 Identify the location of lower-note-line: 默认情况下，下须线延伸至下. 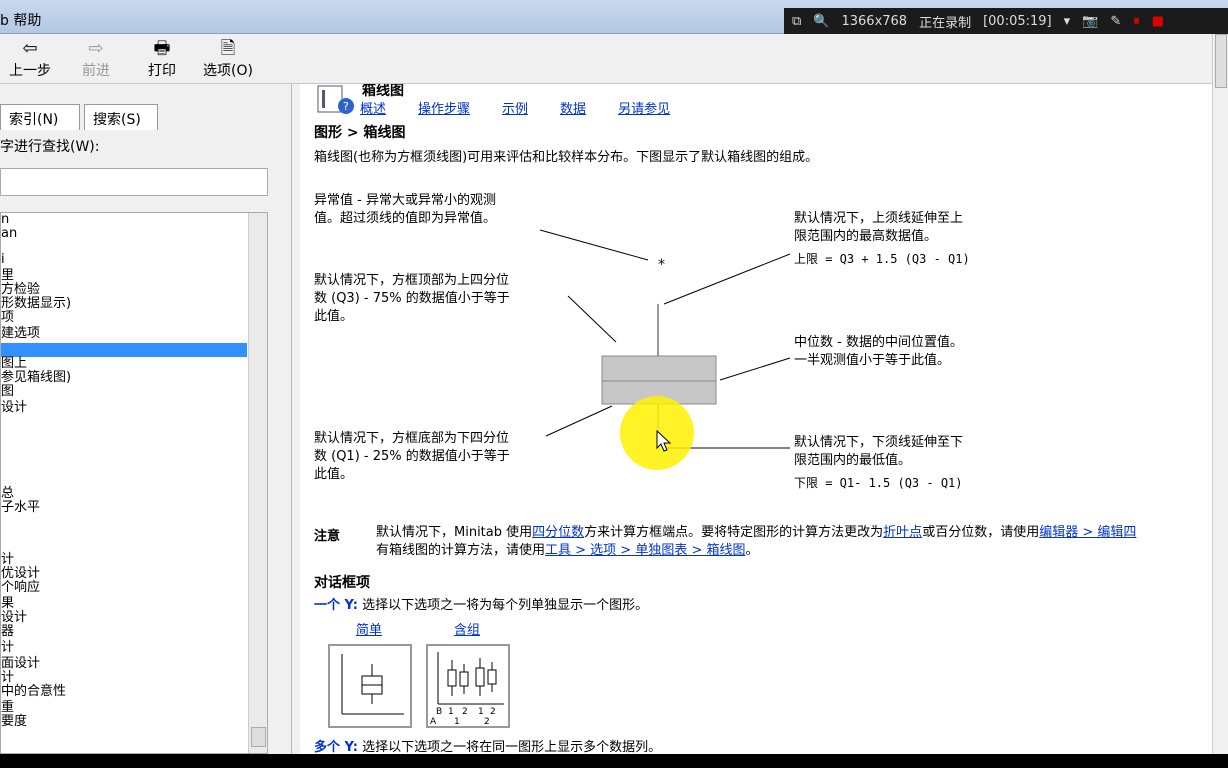
(879, 442).